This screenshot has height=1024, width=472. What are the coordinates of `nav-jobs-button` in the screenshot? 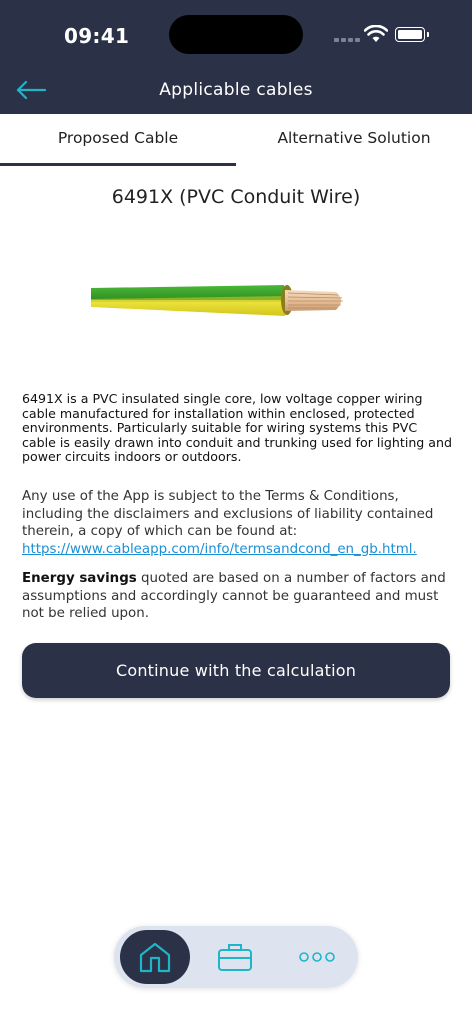 It's located at (235, 957).